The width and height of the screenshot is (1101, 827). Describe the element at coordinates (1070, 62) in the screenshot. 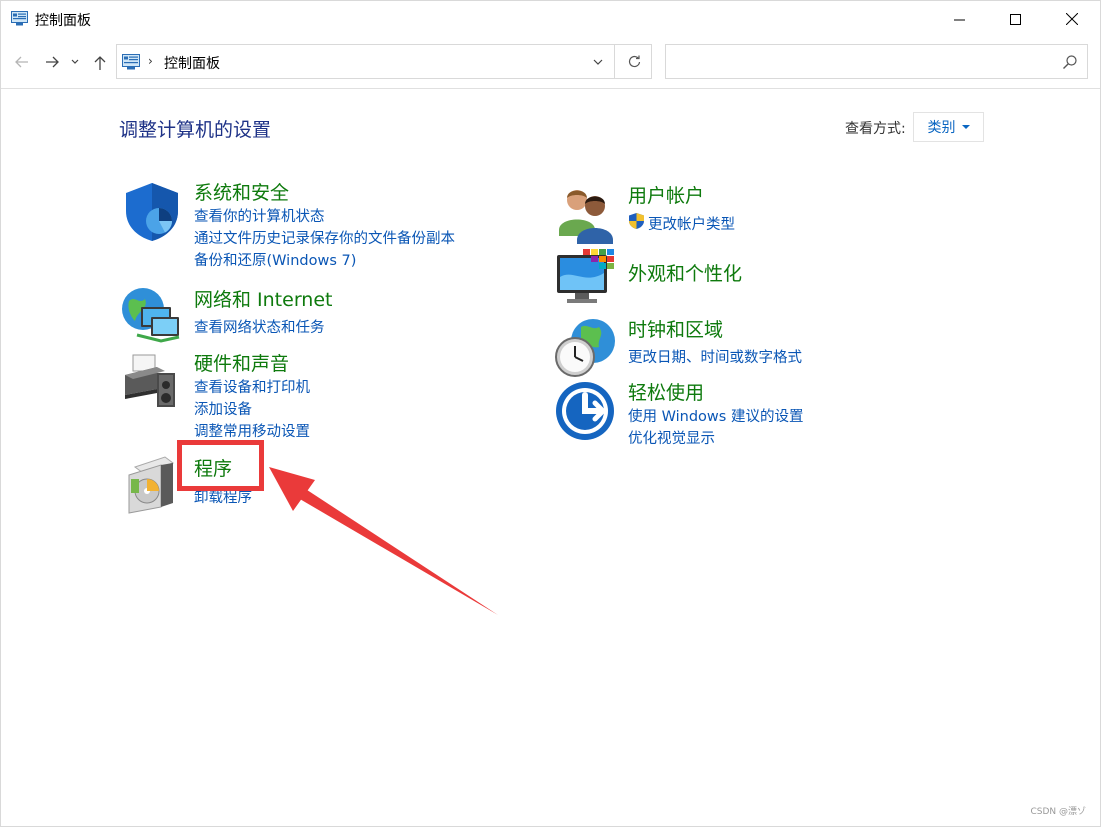

I see `search-icon` at that location.